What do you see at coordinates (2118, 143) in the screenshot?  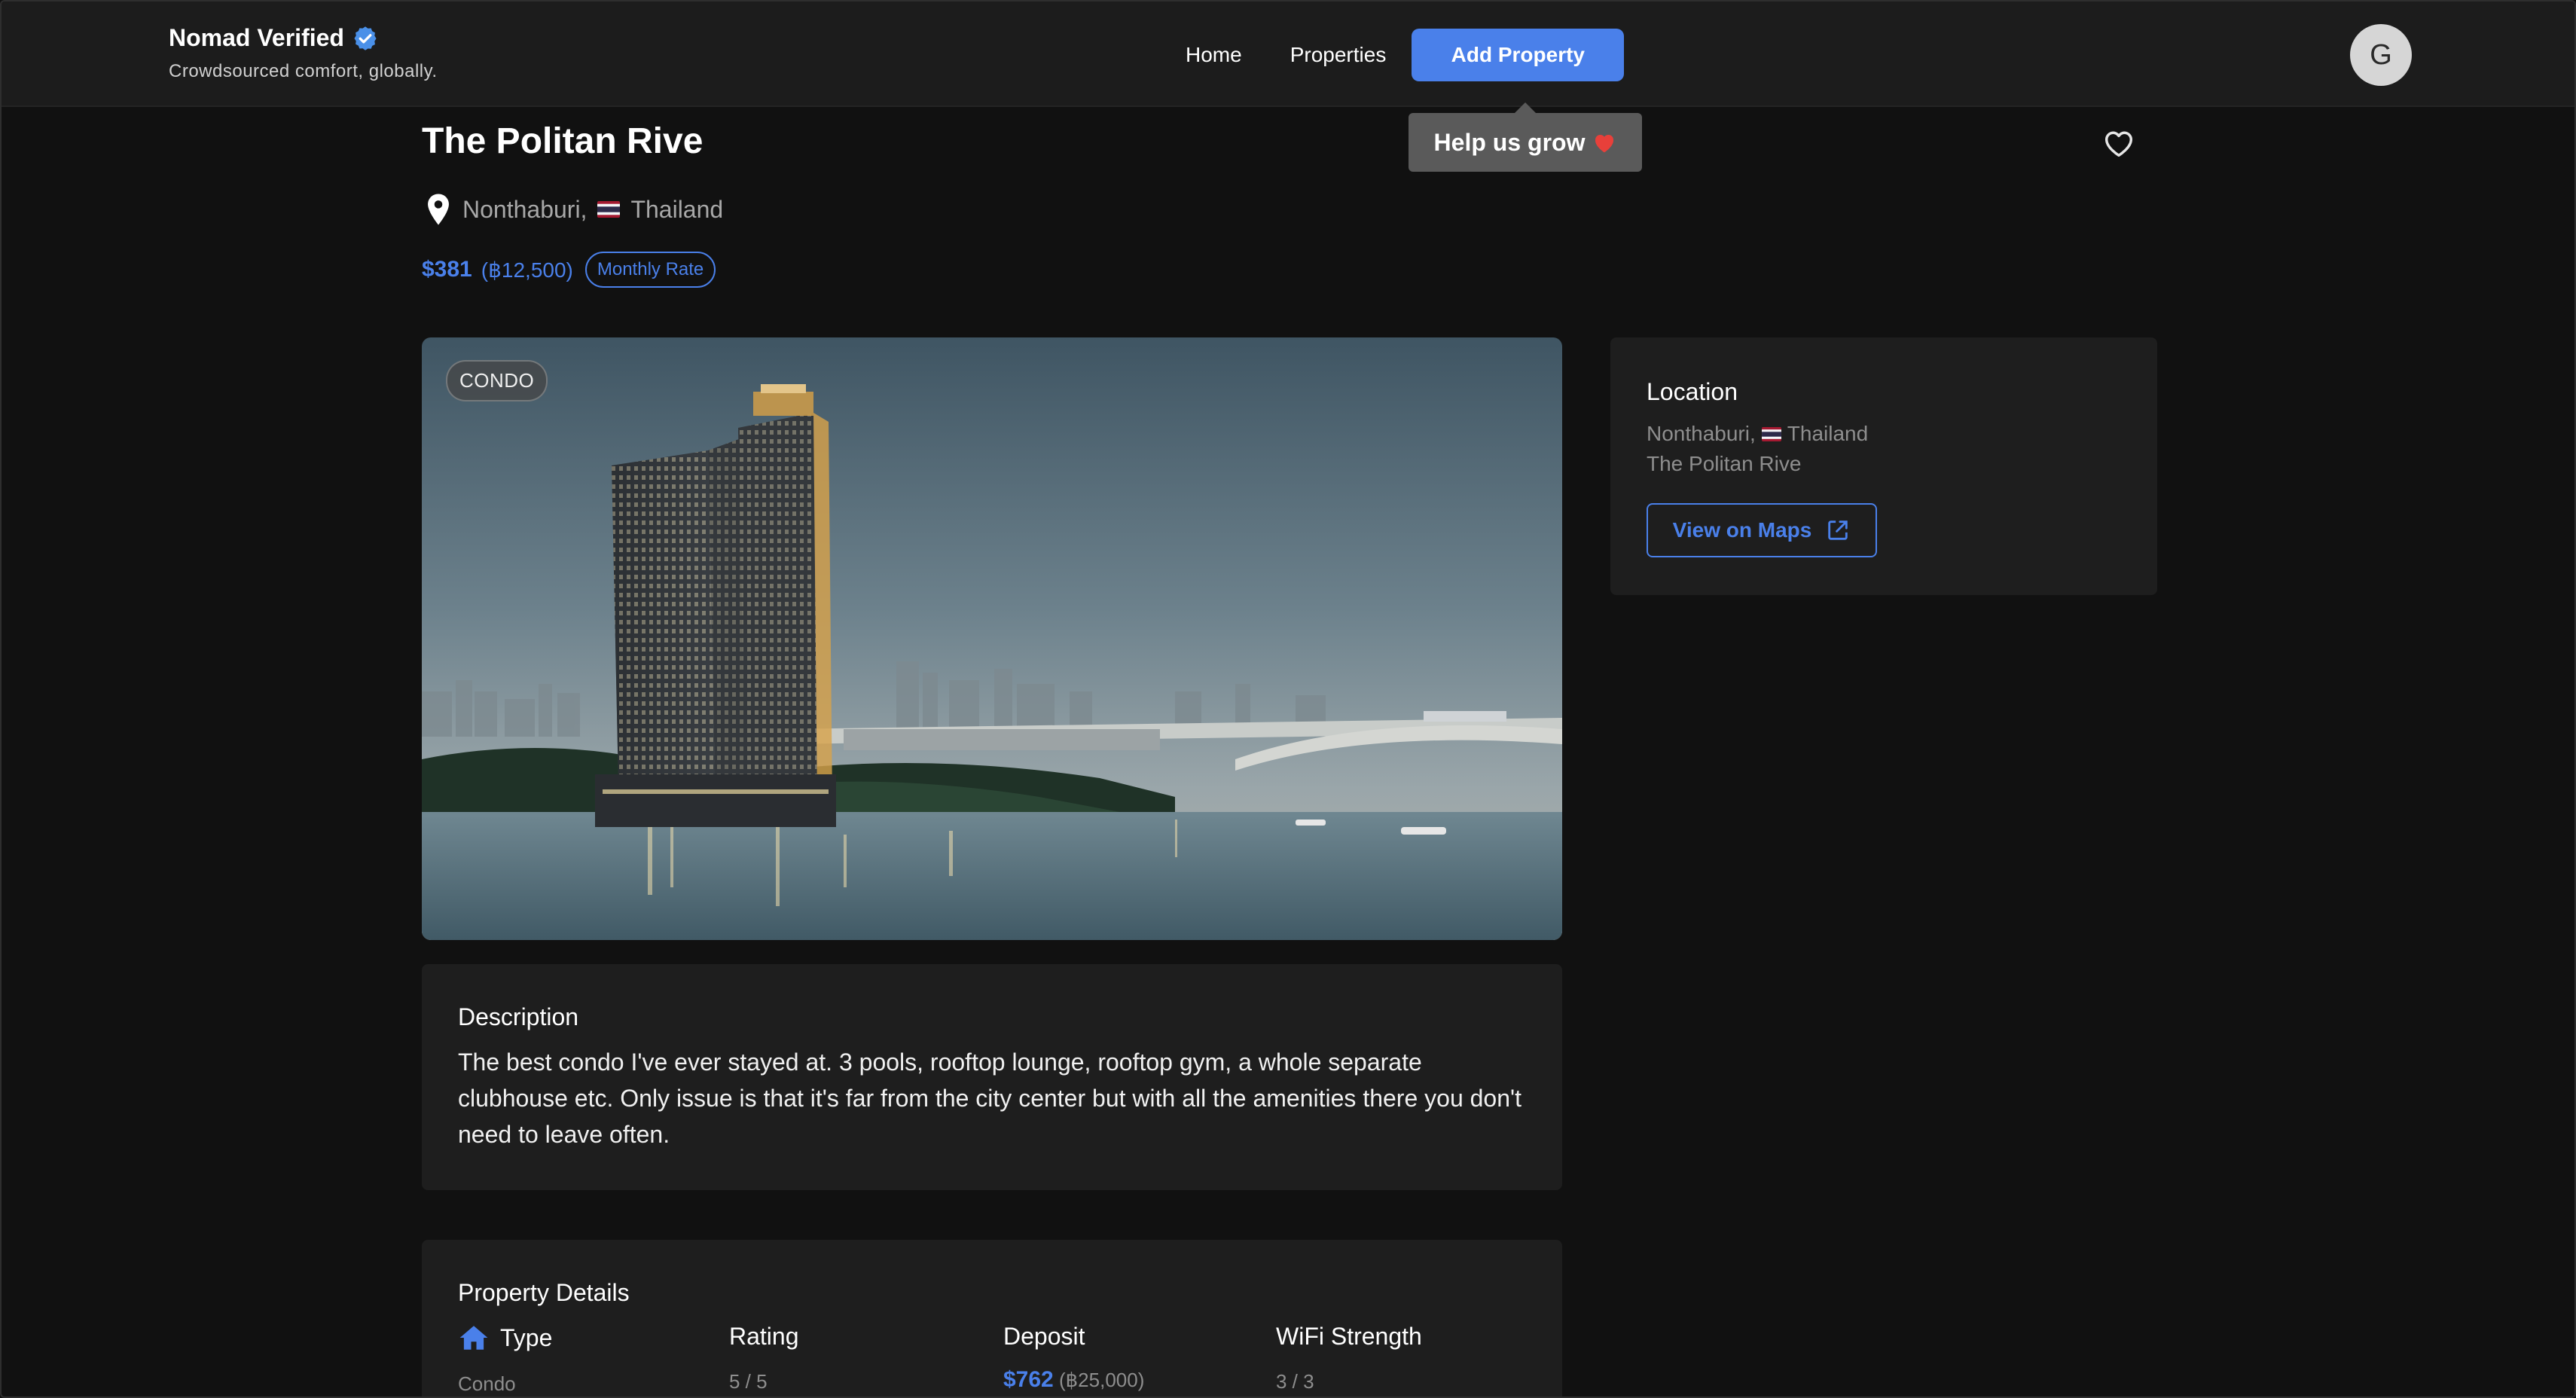 I see `favorite-heart-icon` at bounding box center [2118, 143].